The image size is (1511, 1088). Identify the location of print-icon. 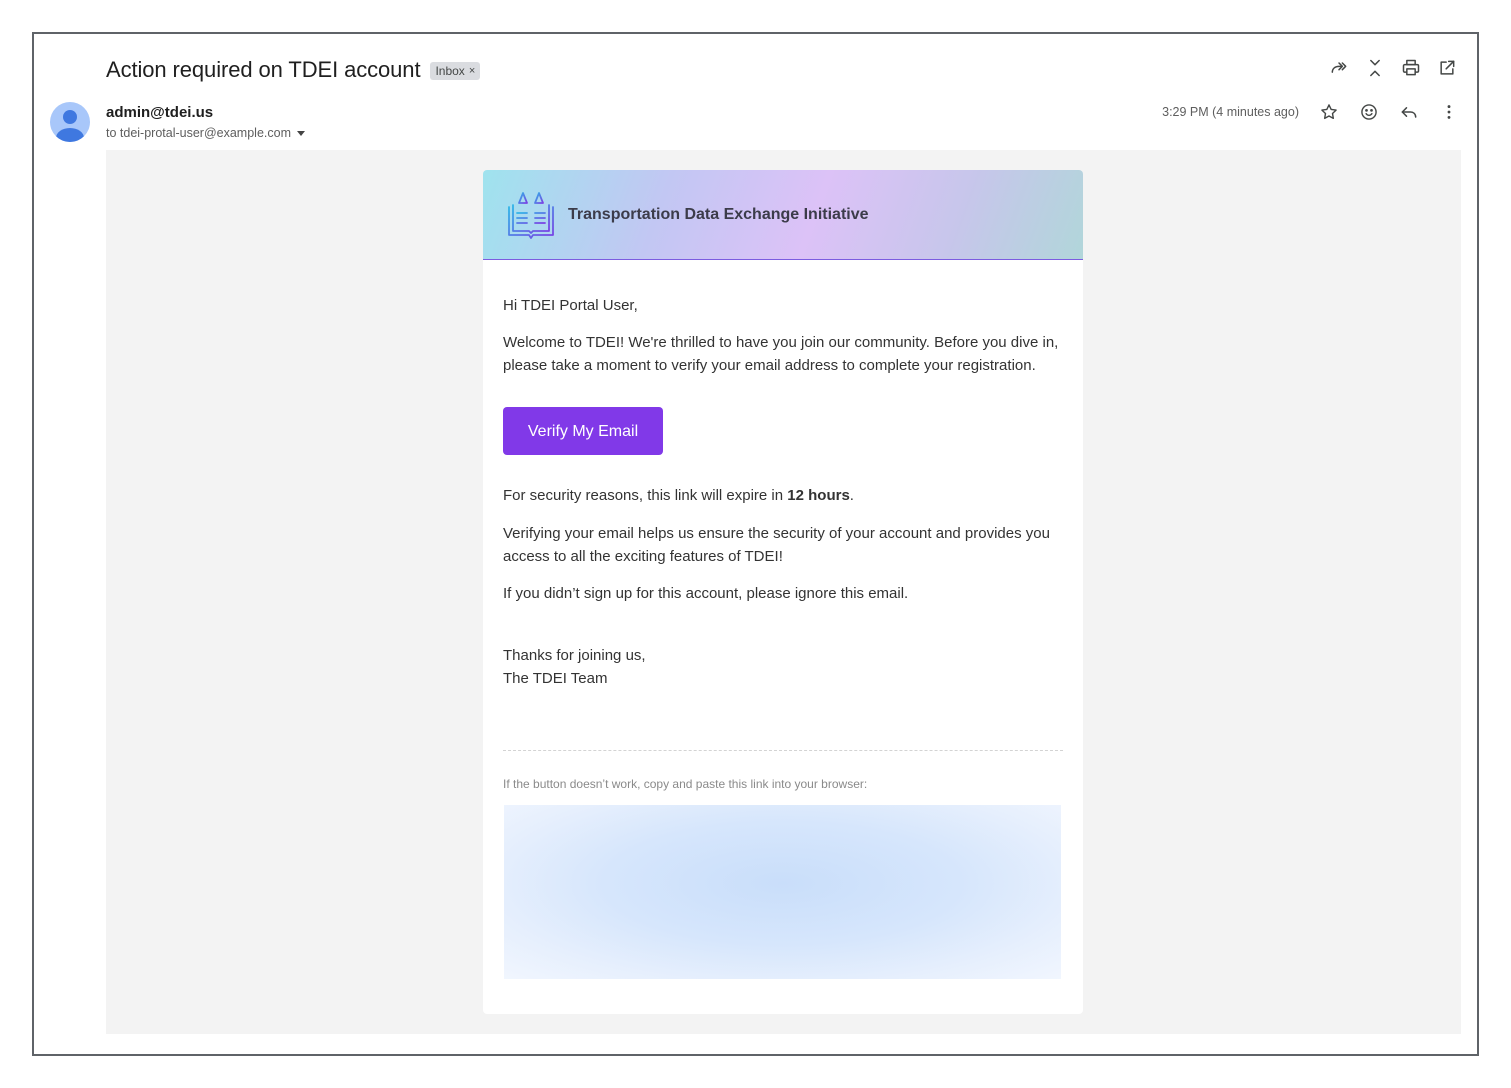
(1411, 68).